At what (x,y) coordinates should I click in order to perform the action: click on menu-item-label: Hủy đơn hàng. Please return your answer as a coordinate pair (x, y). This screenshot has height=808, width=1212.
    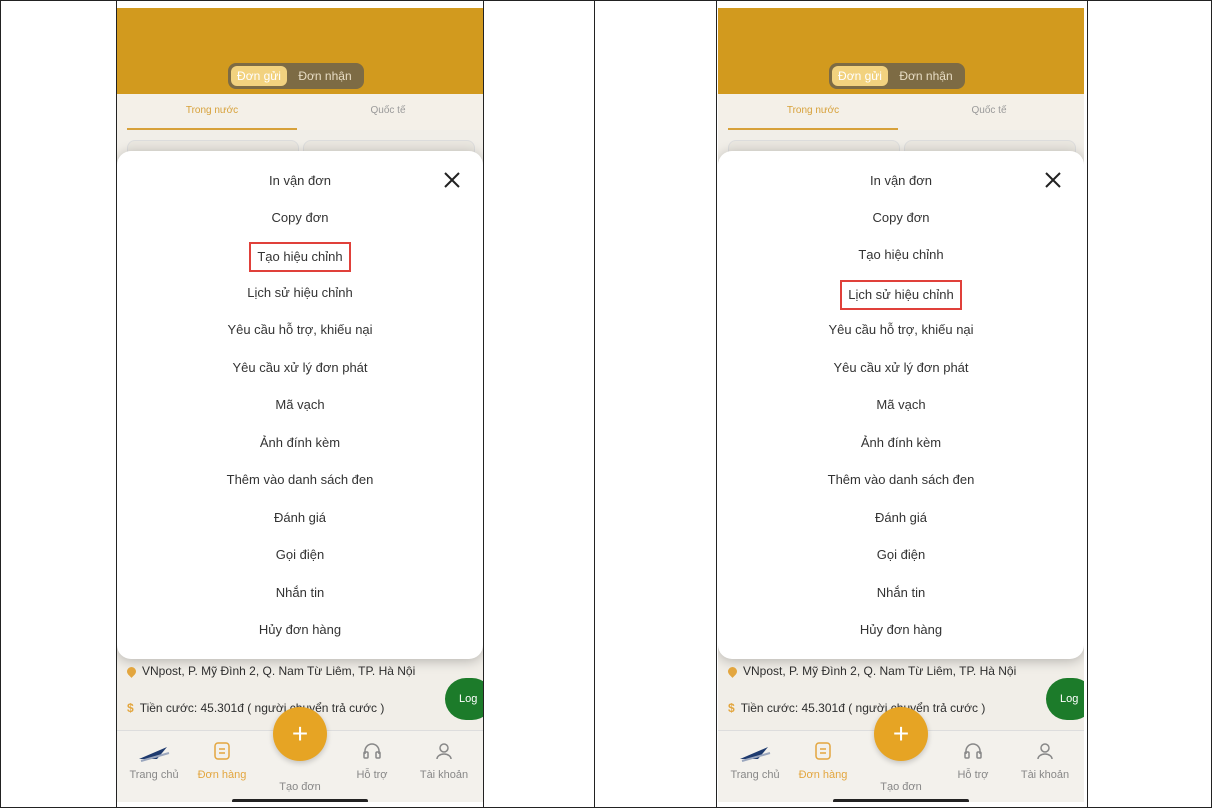
    Looking at the image, I should click on (901, 629).